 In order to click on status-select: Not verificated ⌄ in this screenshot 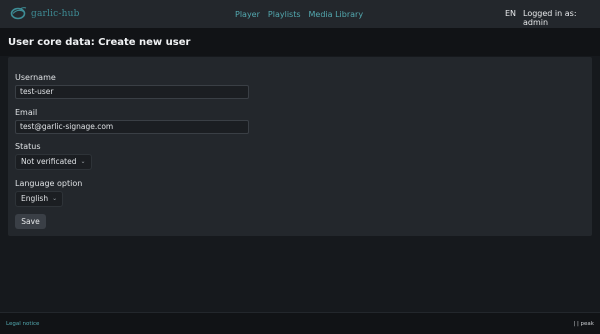, I will do `click(53, 162)`.